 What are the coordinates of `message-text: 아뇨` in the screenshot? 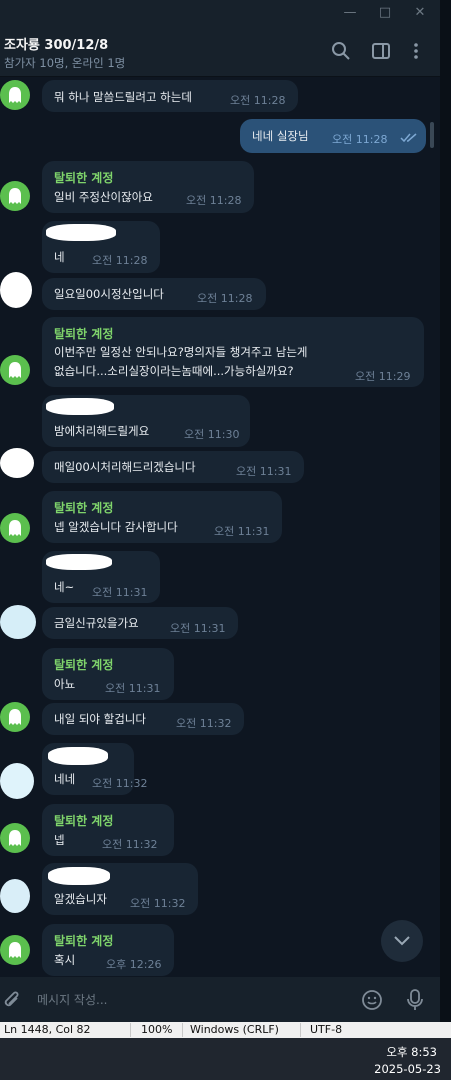 It's located at (65, 684).